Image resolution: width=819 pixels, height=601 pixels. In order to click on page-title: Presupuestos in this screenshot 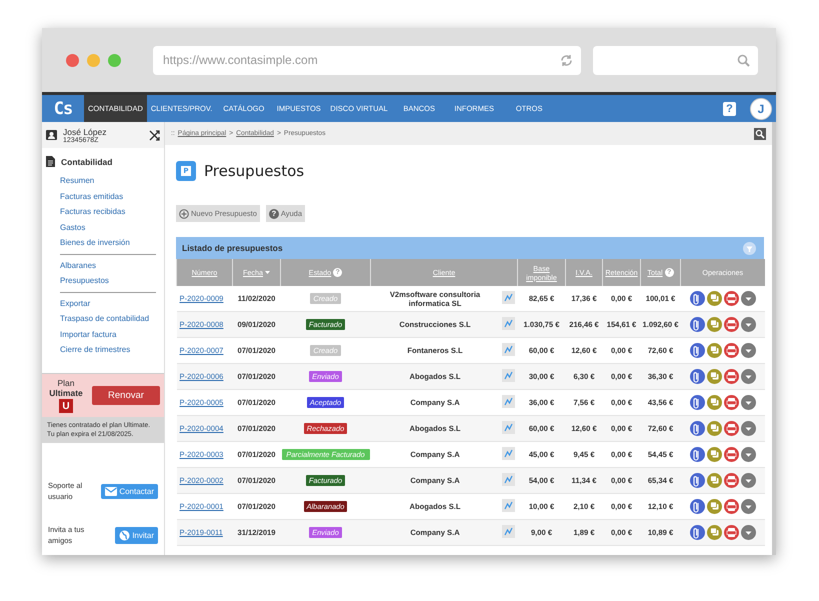, I will do `click(254, 171)`.